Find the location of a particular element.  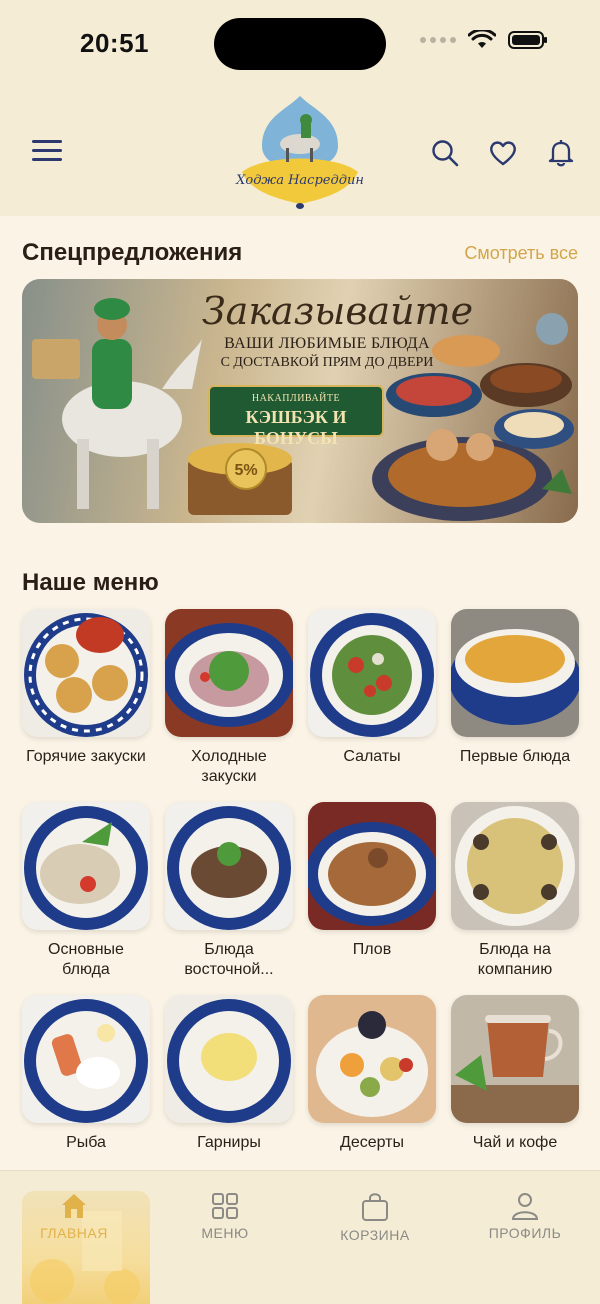

tab-home: ГЛАВНАЯ is located at coordinates (74, 1247).